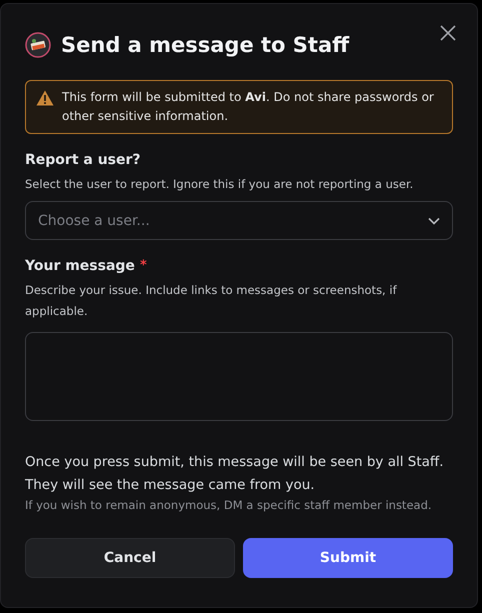  Describe the element at coordinates (211, 301) in the screenshot. I see `field-description: Describe your issue. Include links to messages or screenshots, if applicable.` at that location.